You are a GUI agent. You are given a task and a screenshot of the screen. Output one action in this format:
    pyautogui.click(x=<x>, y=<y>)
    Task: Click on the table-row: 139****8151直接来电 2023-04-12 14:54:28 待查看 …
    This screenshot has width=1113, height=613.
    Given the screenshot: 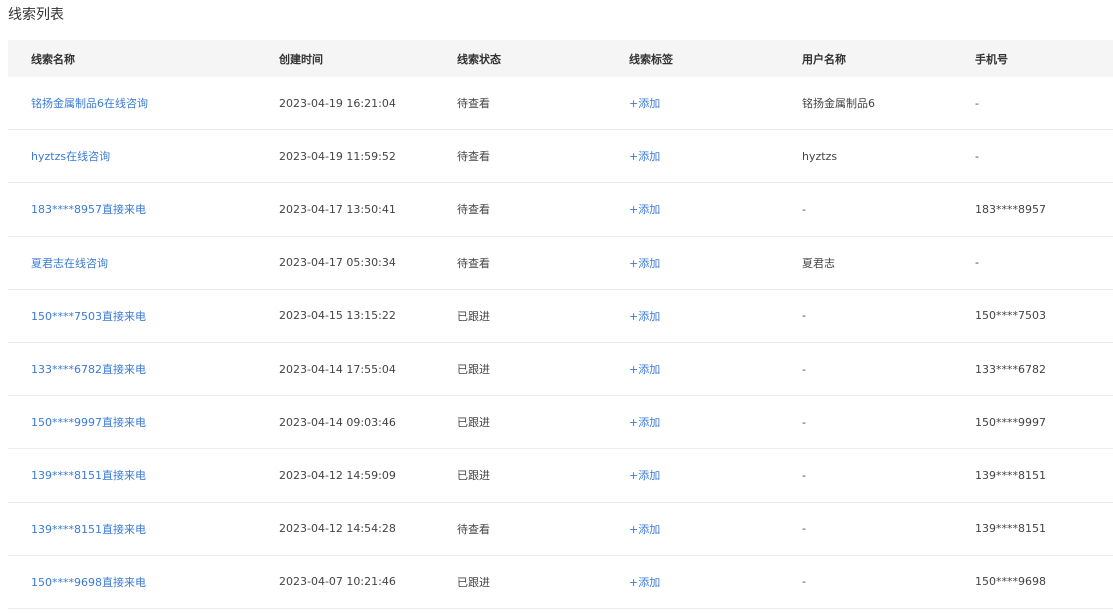 What is the action you would take?
    pyautogui.click(x=560, y=529)
    